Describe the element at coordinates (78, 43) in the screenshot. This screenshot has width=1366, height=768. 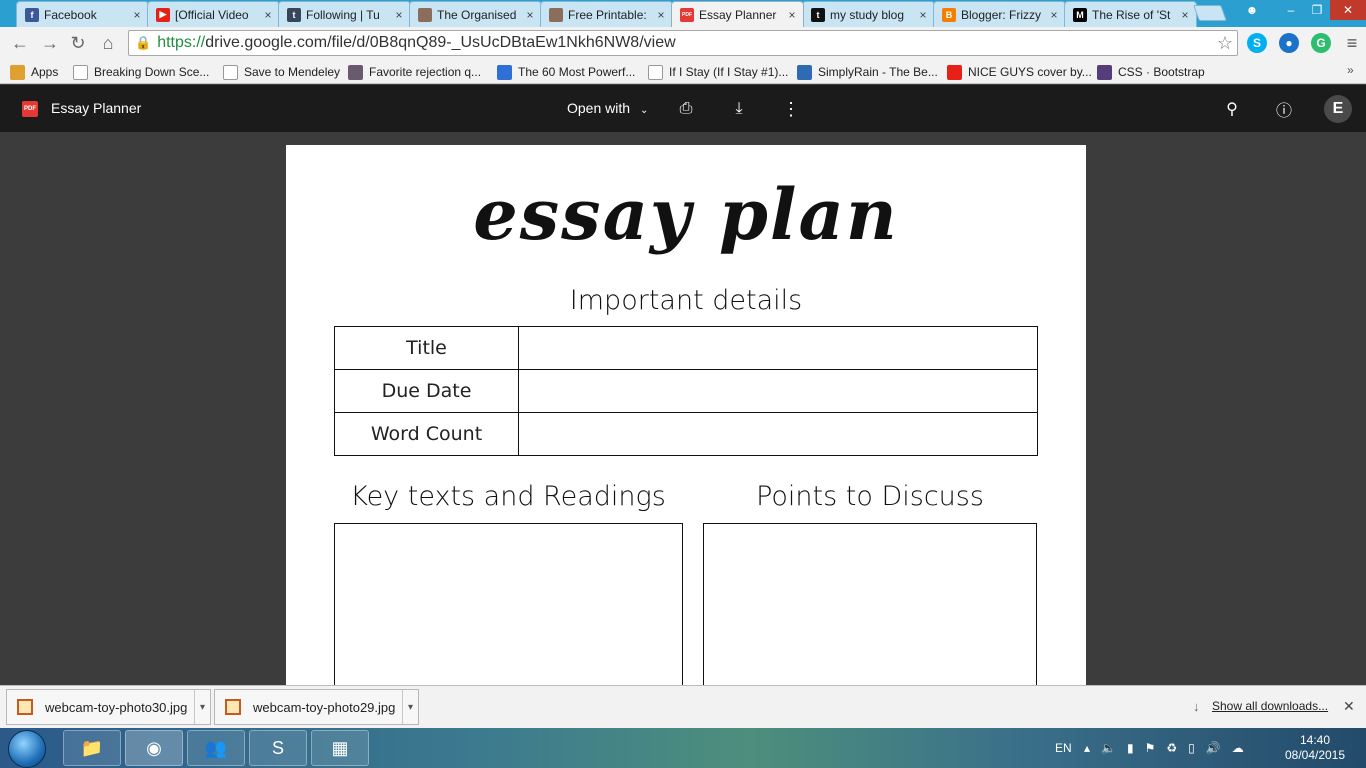
I see `reload-icon: ↻` at that location.